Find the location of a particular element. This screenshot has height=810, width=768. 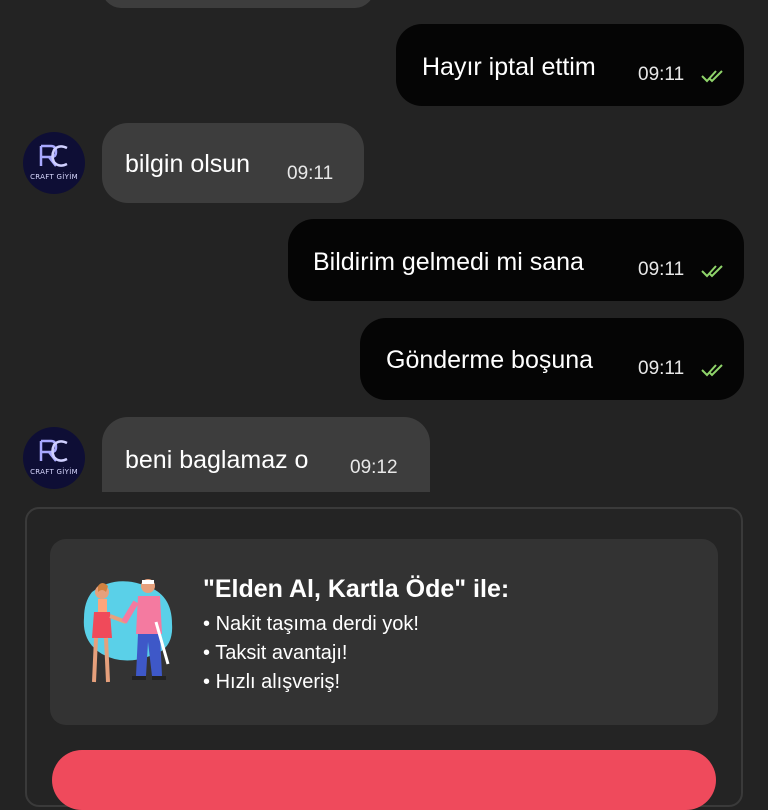

promo-title: "Elden Al, Kartla Öde" ile: is located at coordinates (356, 589).